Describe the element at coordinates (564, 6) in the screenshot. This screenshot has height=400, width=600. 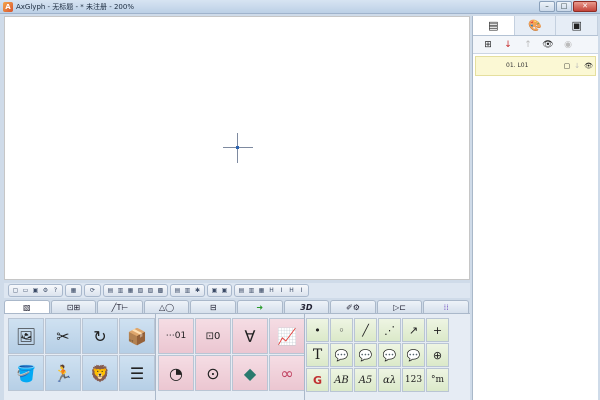
I see `maximize-button: □` at that location.